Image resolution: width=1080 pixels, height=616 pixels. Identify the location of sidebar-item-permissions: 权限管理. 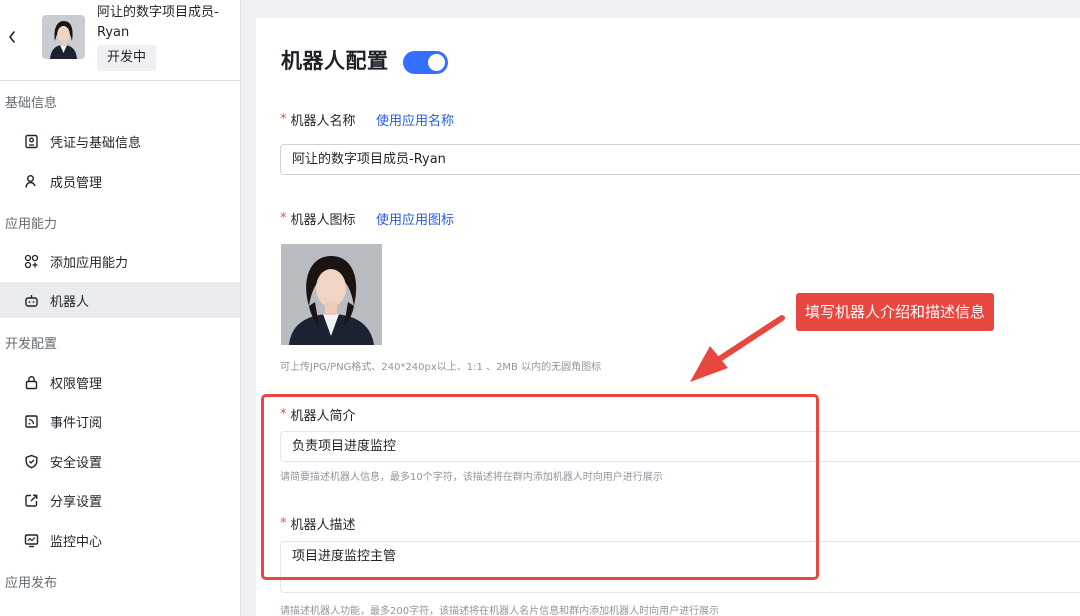
(120, 382).